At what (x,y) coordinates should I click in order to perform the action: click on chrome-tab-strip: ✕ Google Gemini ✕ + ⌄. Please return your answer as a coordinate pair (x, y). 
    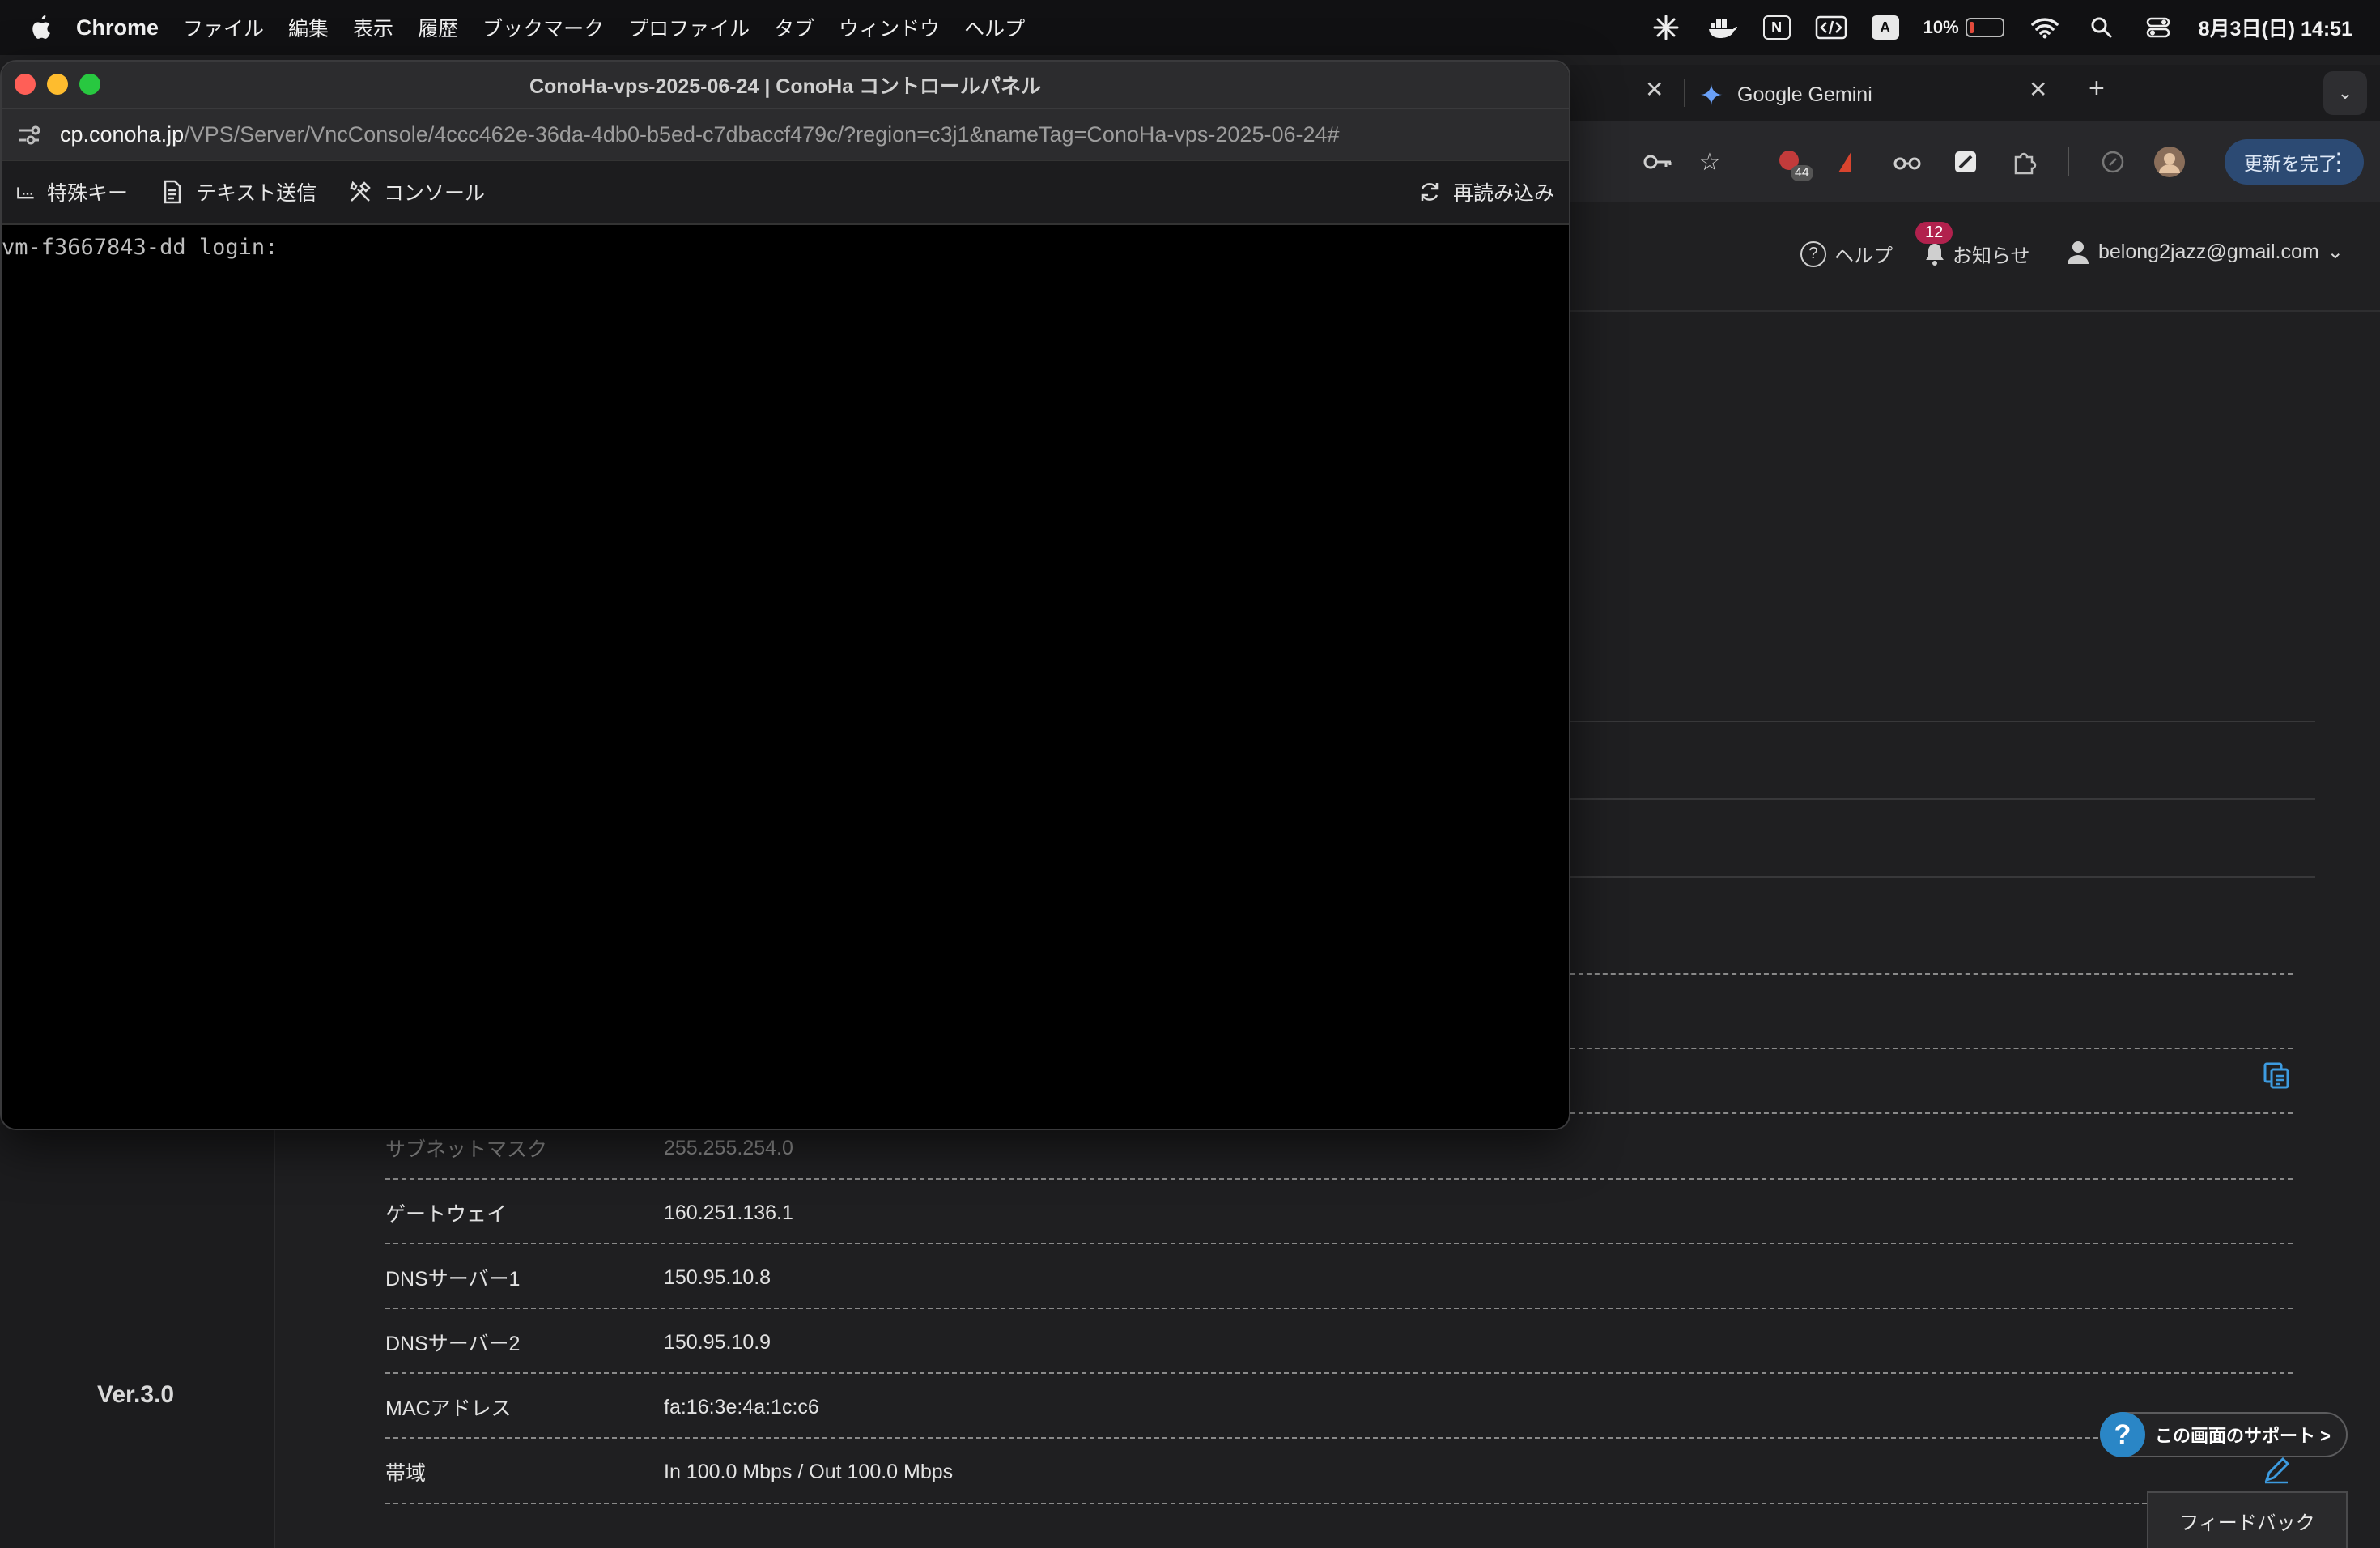
    Looking at the image, I should click on (1975, 93).